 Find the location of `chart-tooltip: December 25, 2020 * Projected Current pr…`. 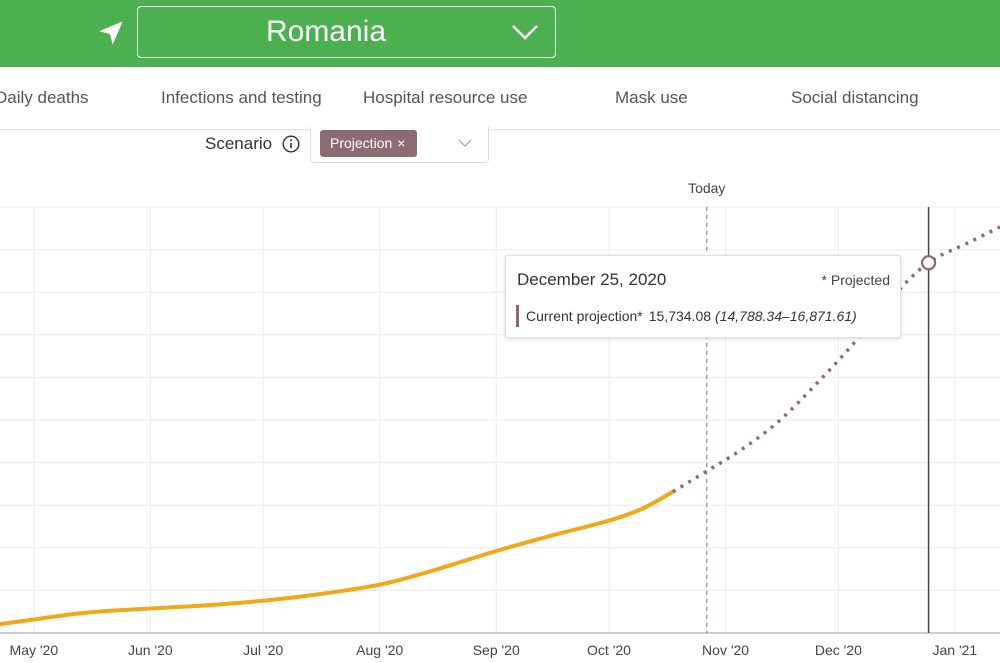

chart-tooltip: December 25, 2020 * Projected Current pr… is located at coordinates (703, 296).